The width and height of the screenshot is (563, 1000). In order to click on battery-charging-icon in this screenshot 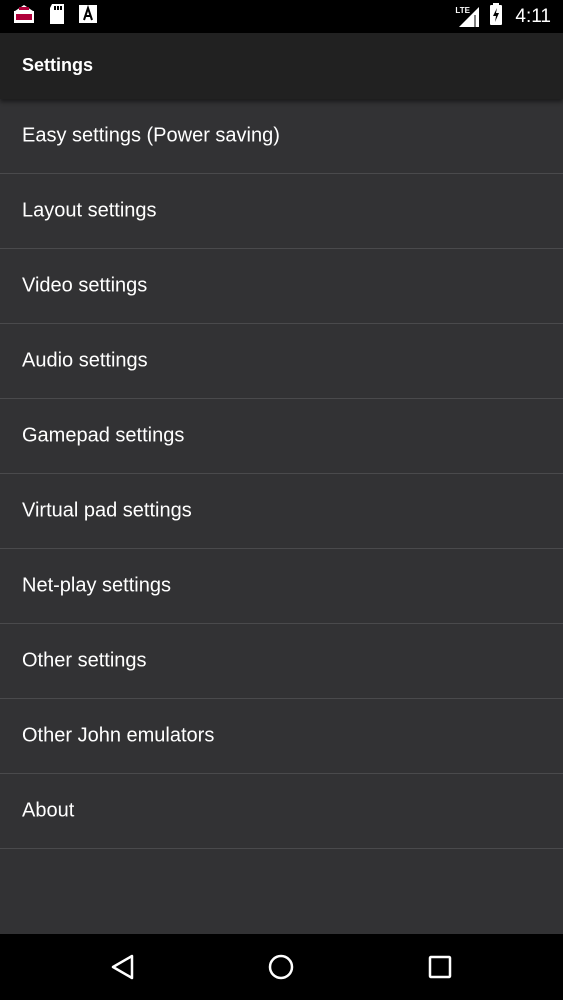, I will do `click(496, 16)`.